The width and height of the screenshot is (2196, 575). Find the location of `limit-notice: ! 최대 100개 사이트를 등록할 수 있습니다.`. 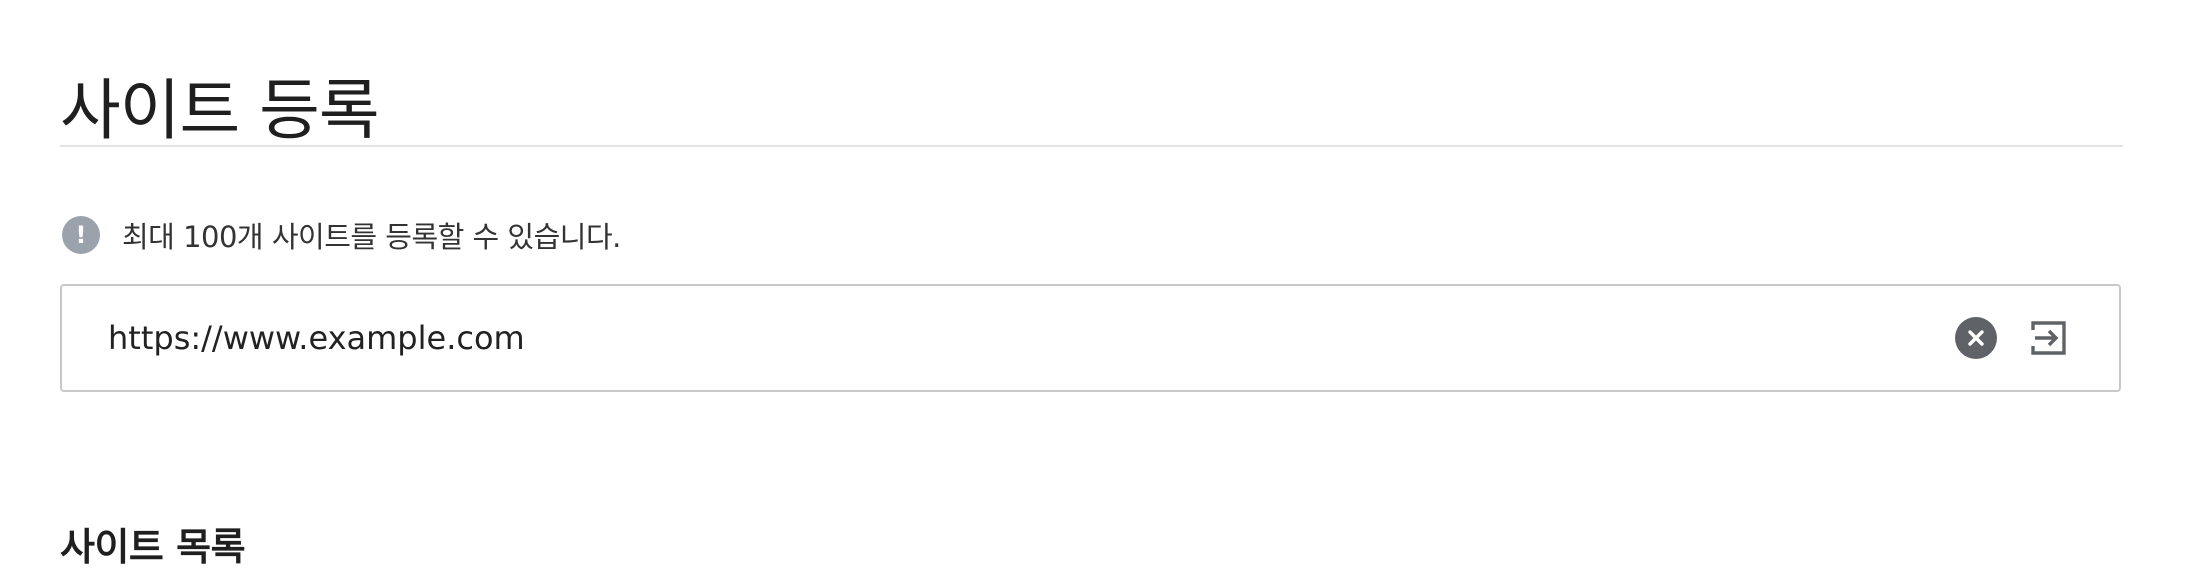

limit-notice: ! 최대 100개 사이트를 등록할 수 있습니다. is located at coordinates (341, 235).